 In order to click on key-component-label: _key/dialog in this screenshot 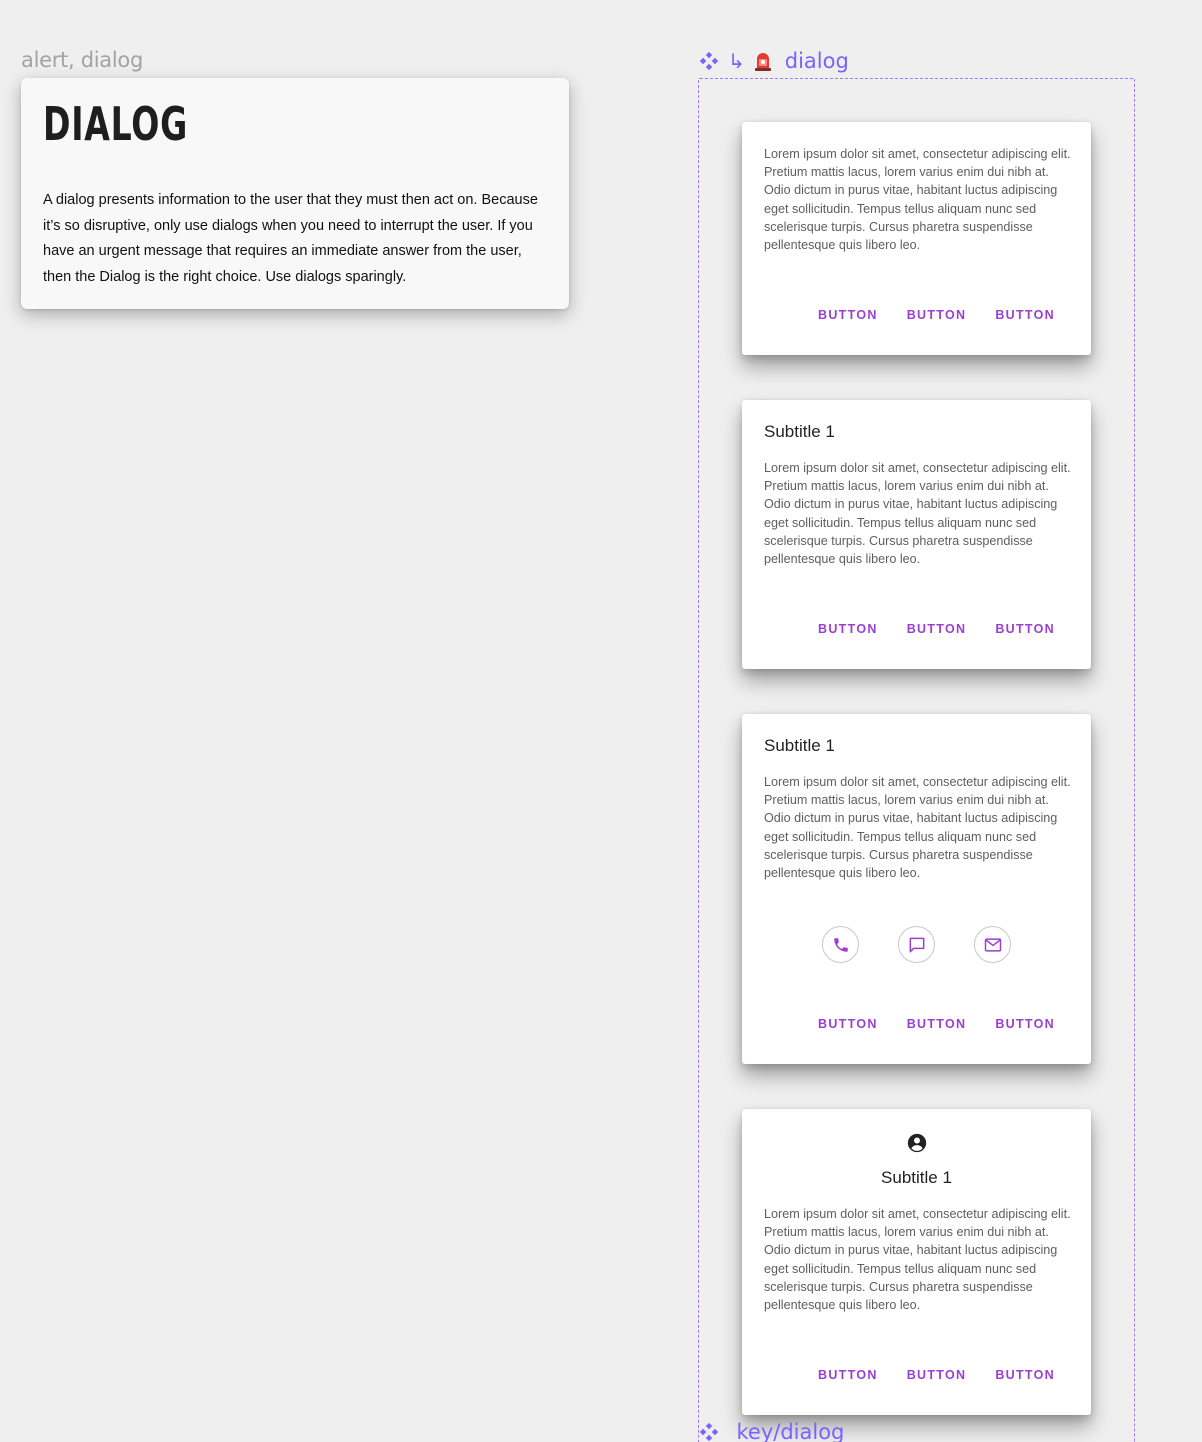, I will do `click(771, 1431)`.